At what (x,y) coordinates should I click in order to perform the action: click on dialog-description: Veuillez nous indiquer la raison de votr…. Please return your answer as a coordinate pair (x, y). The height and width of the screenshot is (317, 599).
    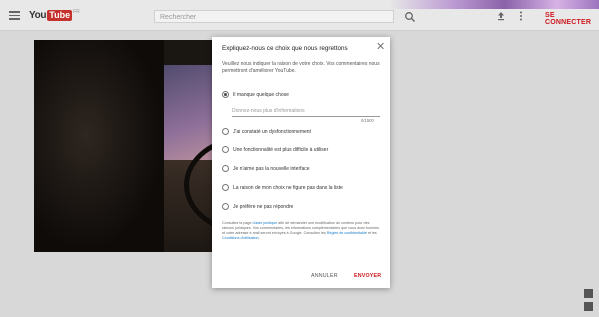
    Looking at the image, I should click on (301, 67).